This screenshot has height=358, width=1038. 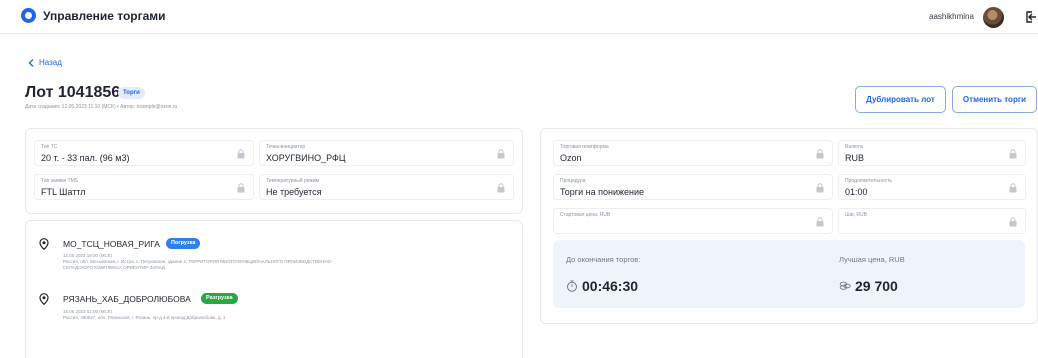 I want to click on tms-request-type-field: Тип заявки TMS FTL Шаттл, so click(x=144, y=187).